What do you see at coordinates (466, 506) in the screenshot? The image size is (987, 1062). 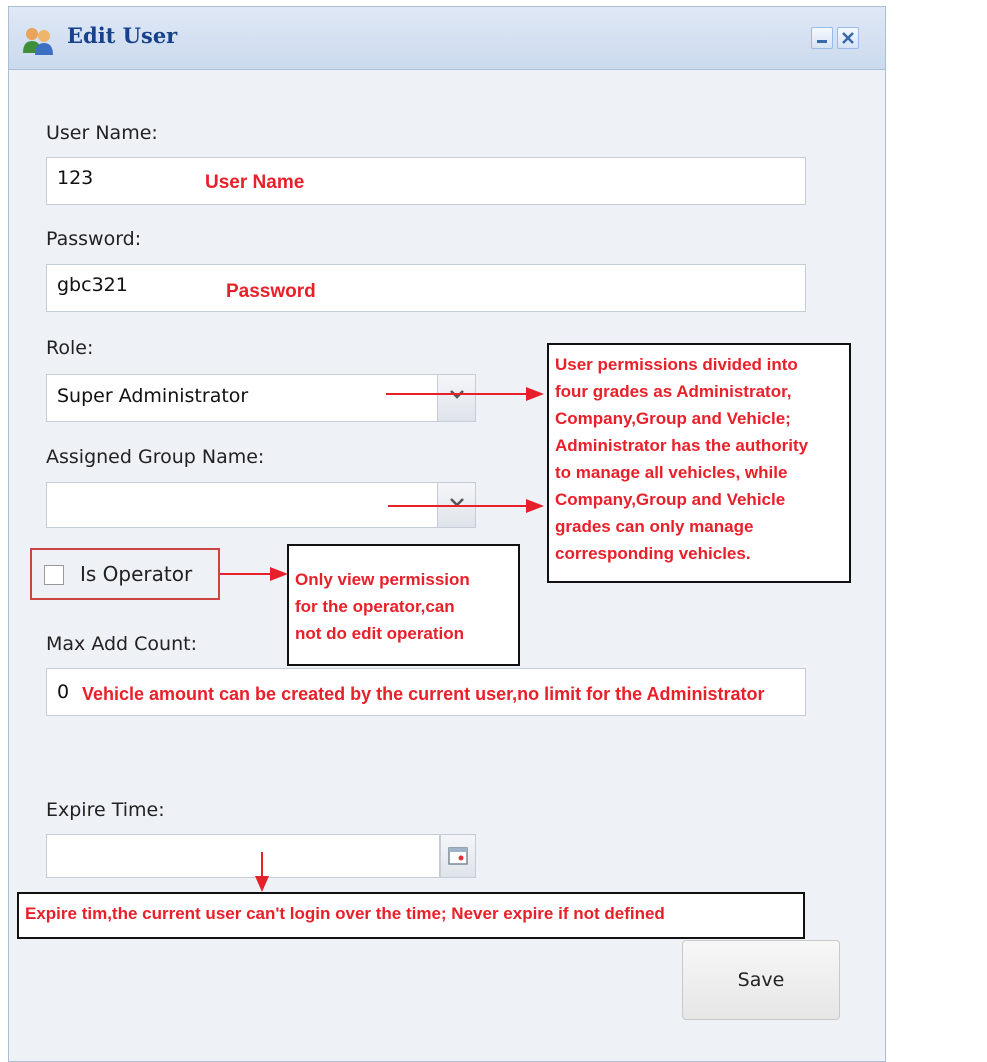 I see `group-arrow` at bounding box center [466, 506].